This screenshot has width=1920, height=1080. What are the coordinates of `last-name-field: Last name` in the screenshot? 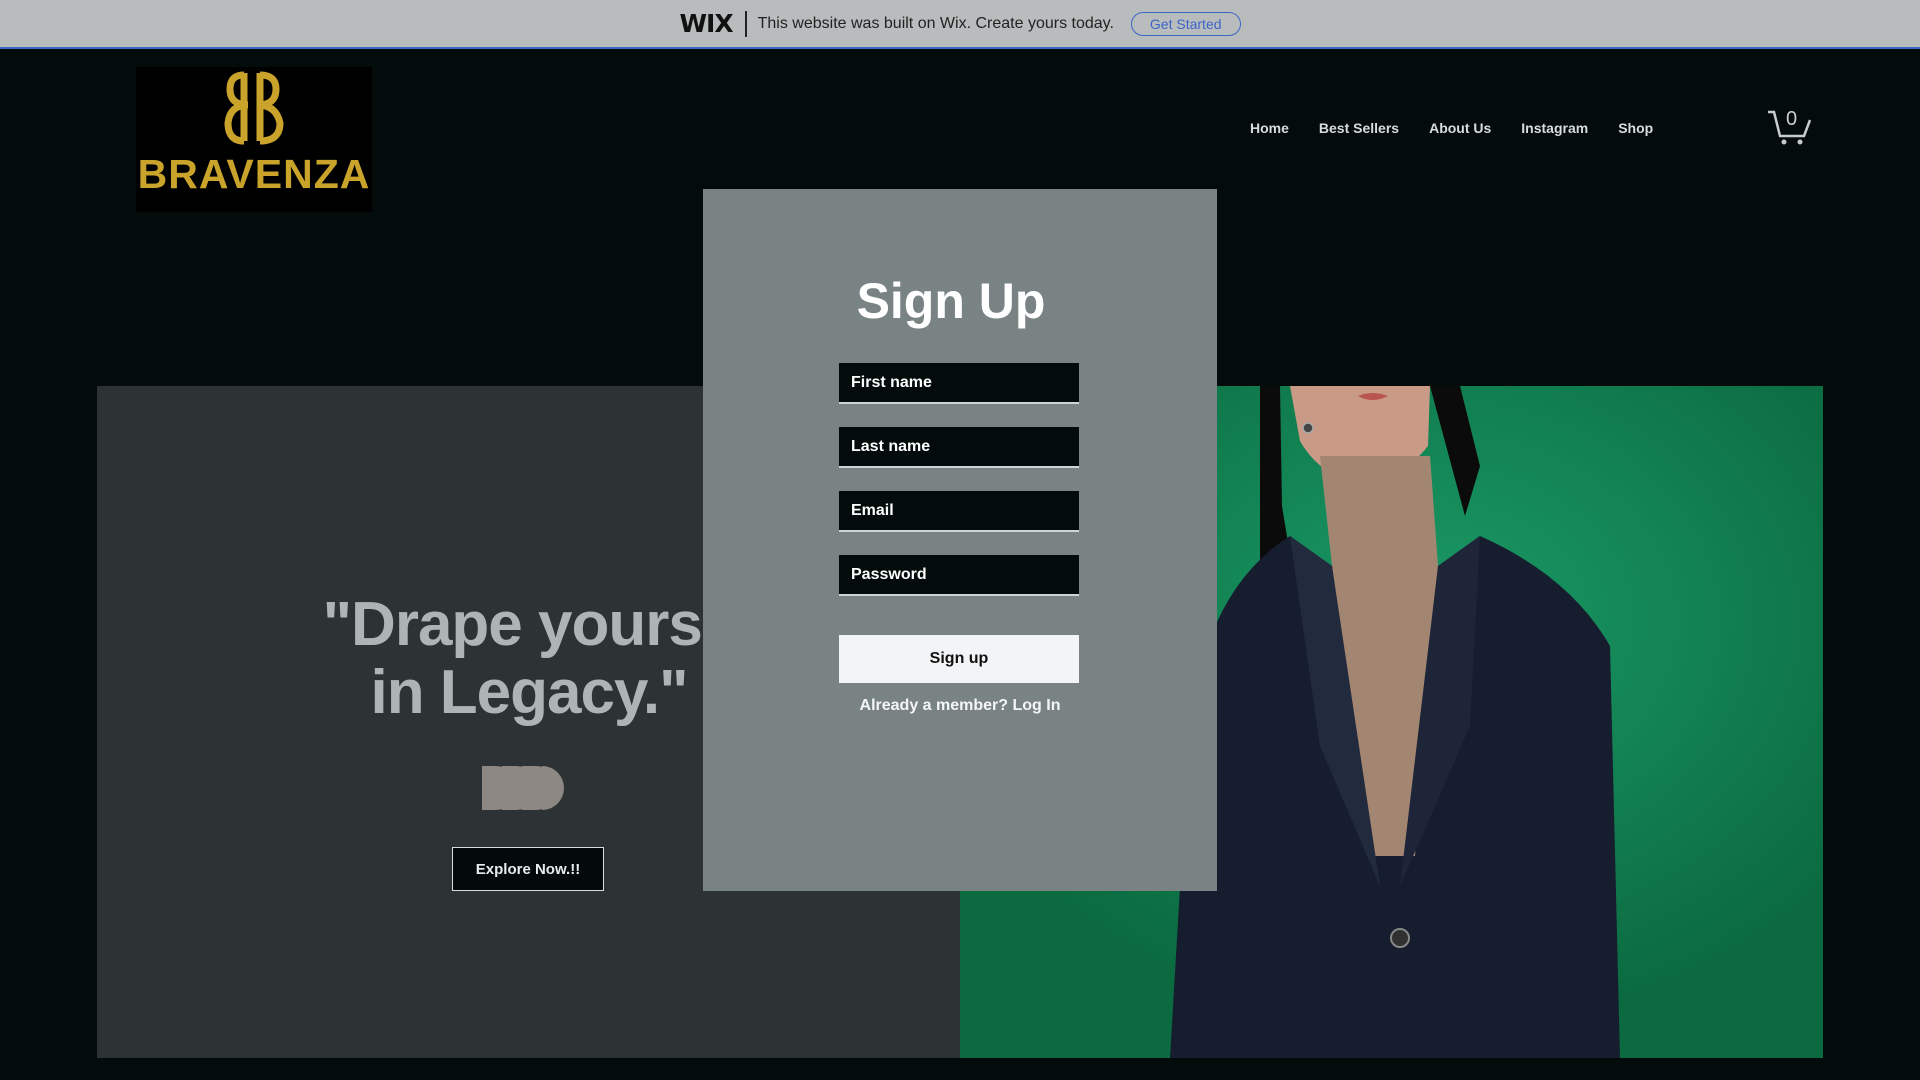 It's located at (959, 447).